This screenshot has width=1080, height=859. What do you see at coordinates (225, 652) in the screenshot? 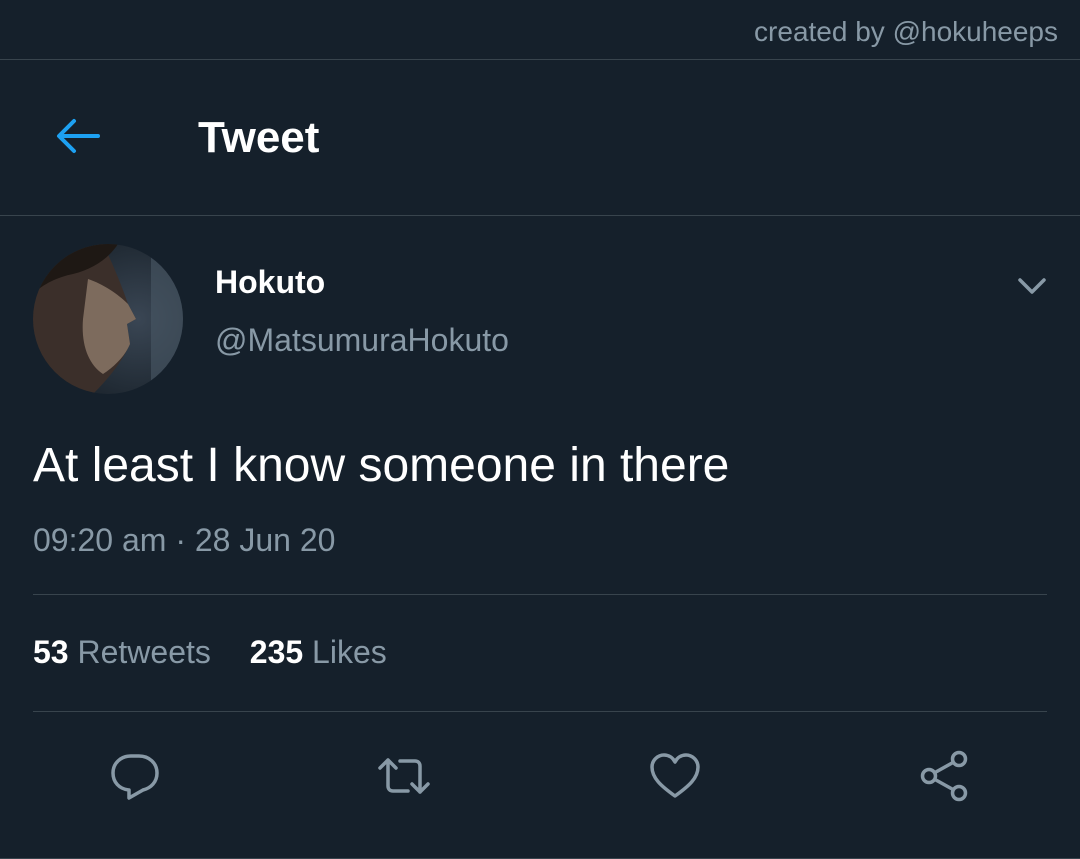
I see `tweet-stats: 53 Retweets 235 Likes` at bounding box center [225, 652].